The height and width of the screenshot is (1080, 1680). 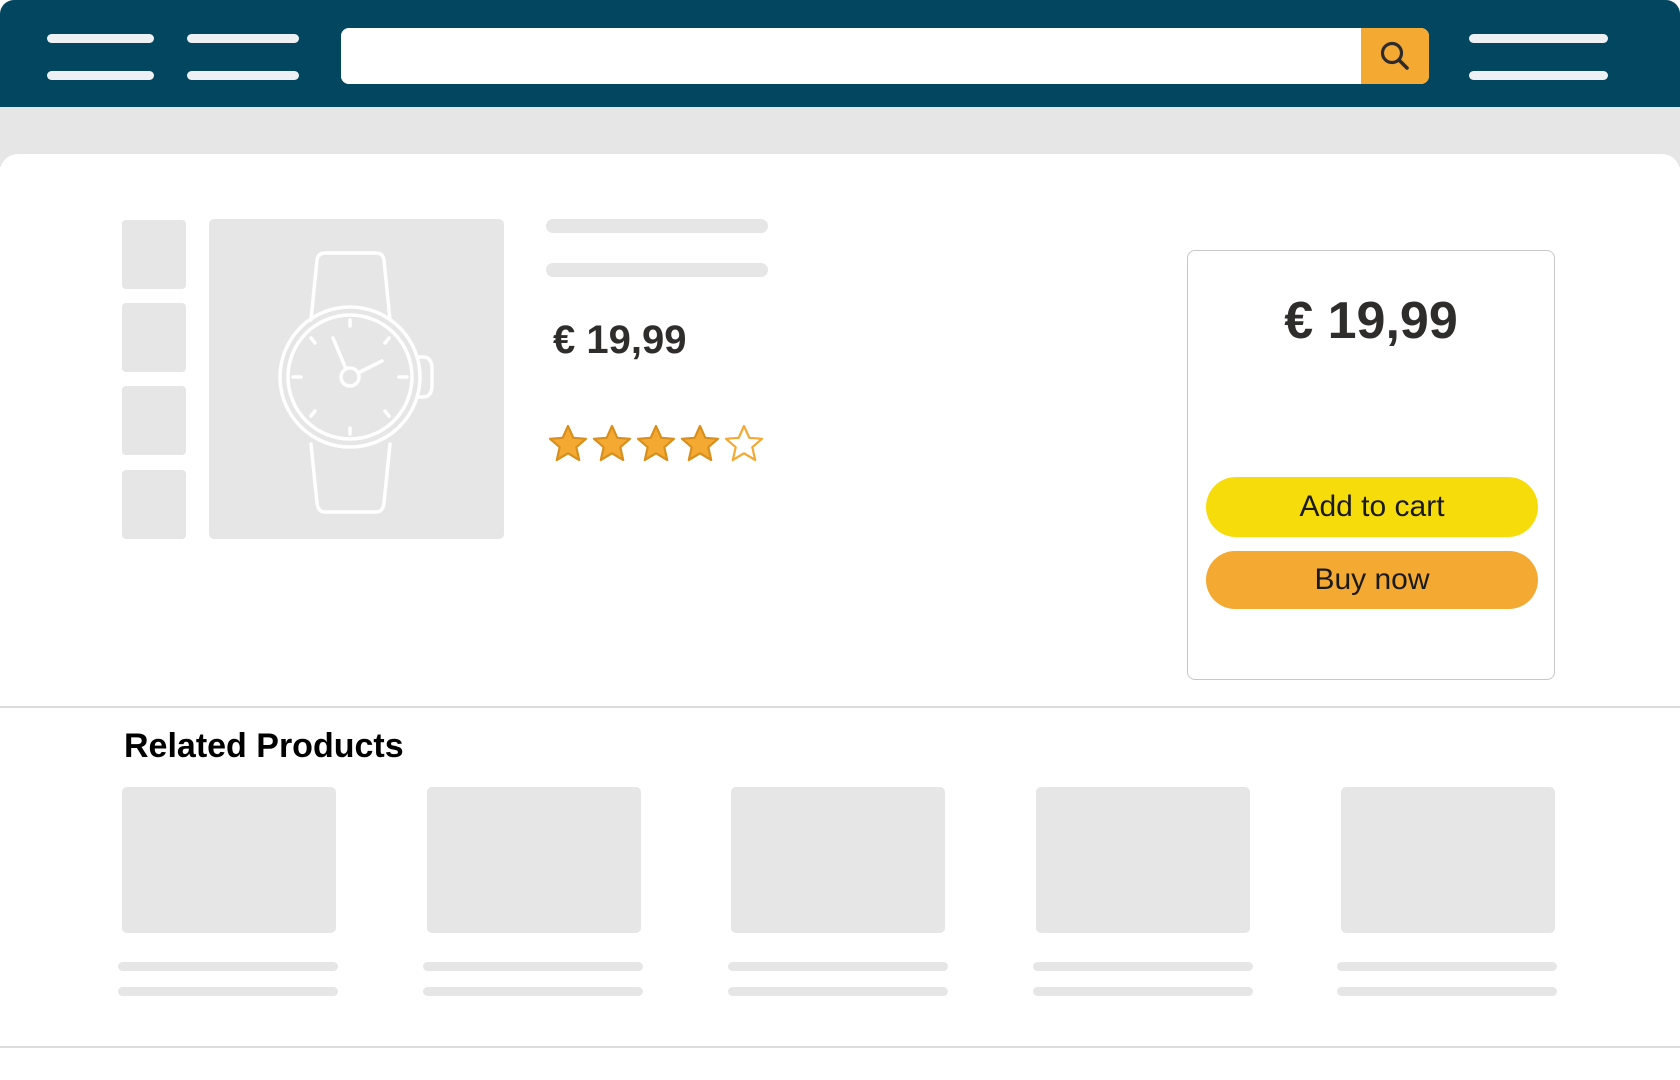 What do you see at coordinates (657, 226) in the screenshot?
I see `product-title-placeholder` at bounding box center [657, 226].